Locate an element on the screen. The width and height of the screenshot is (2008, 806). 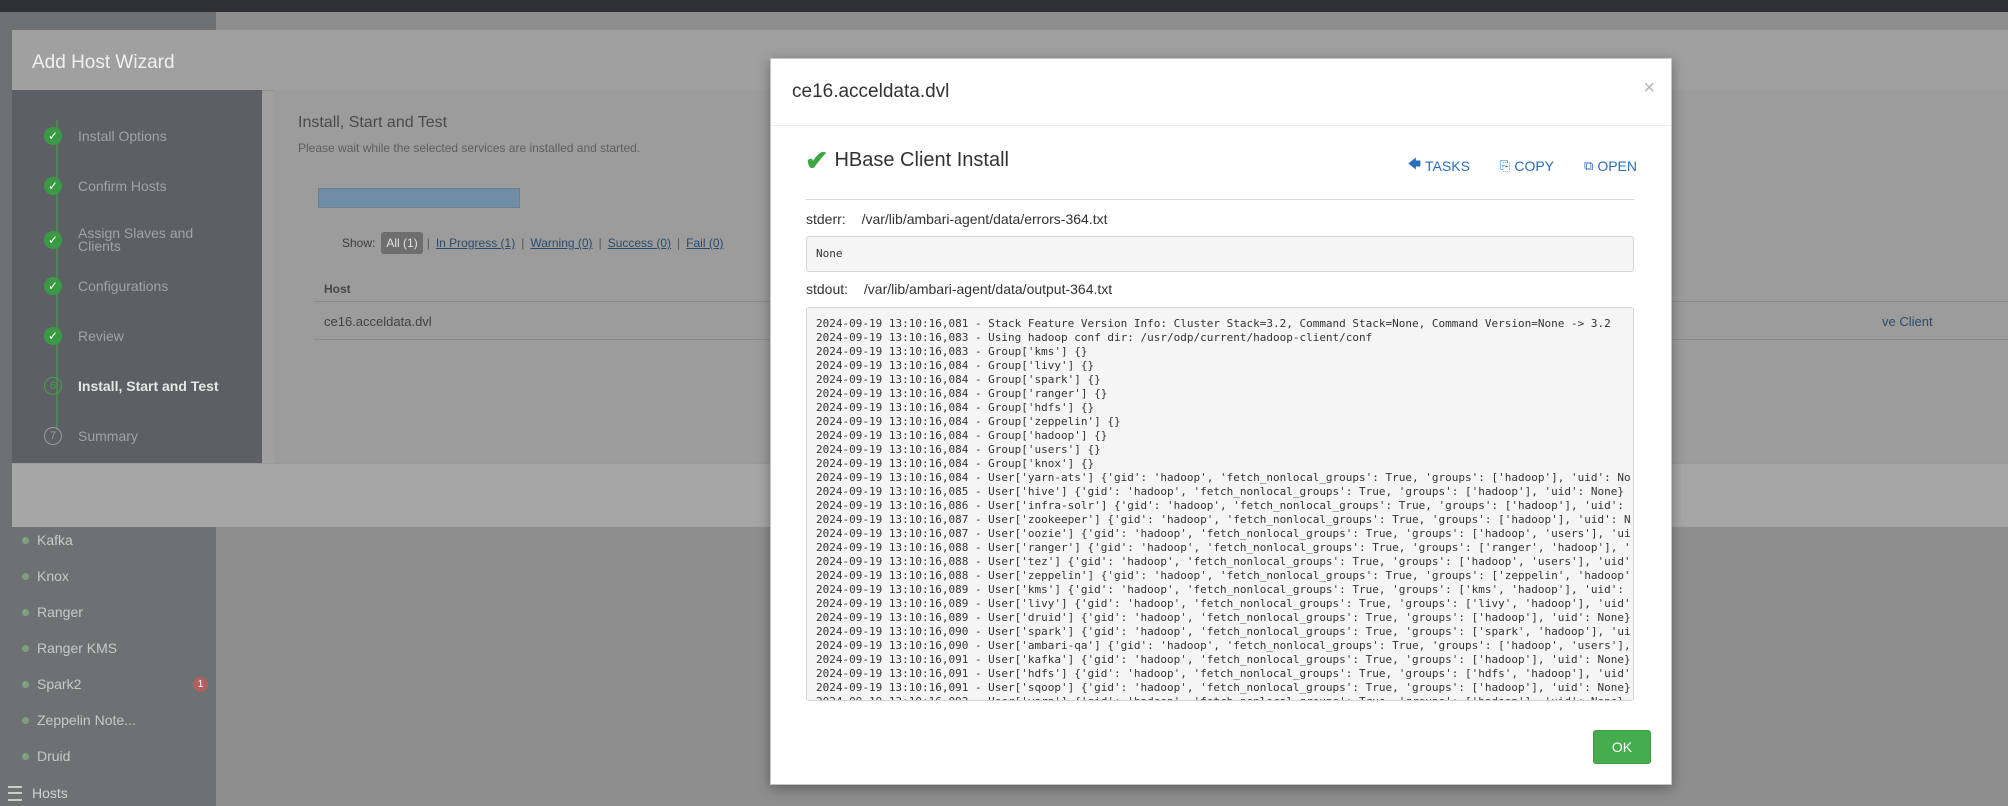
step-install-options: ✓ Install Options is located at coordinates (136, 136).